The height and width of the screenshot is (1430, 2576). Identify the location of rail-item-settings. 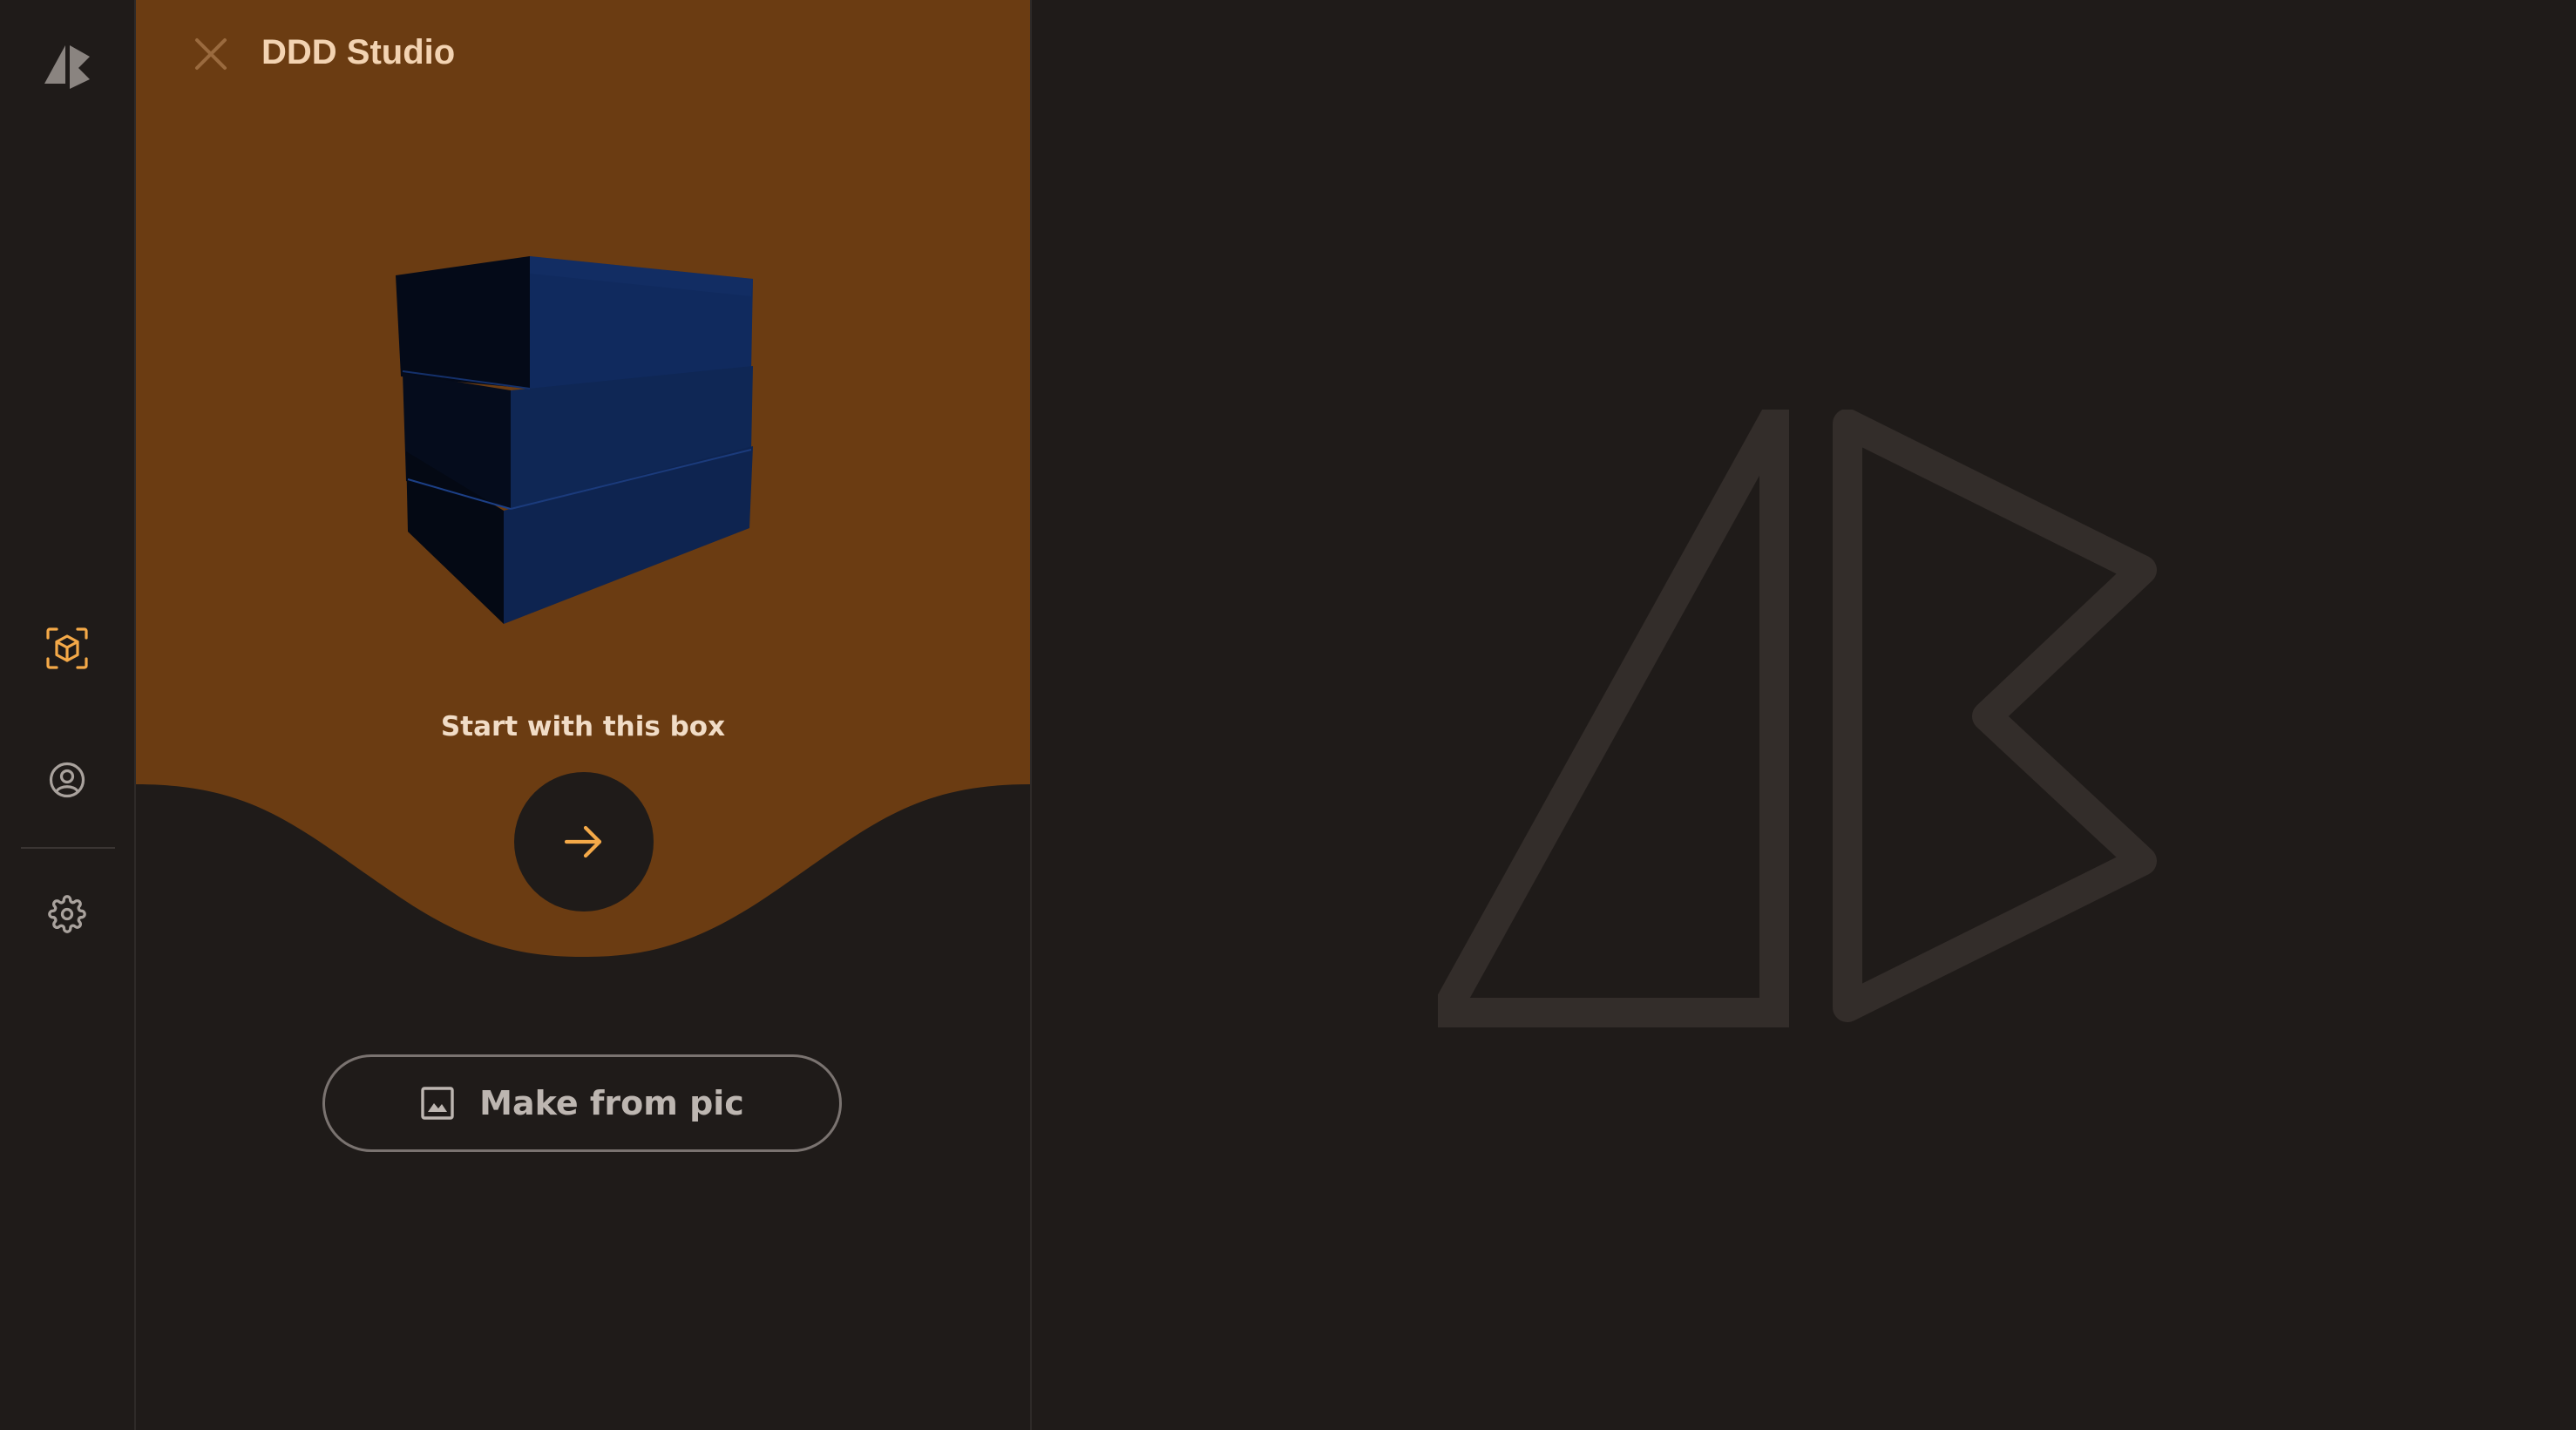
(67, 914).